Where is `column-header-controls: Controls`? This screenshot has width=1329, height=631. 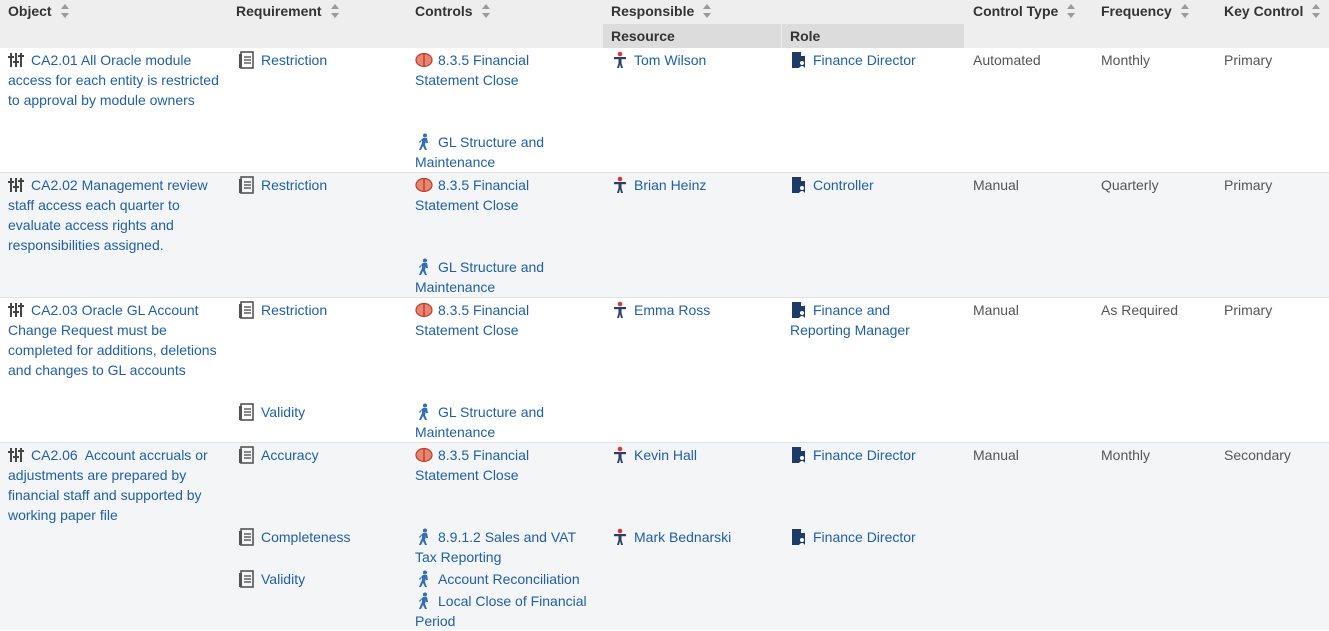
column-header-controls: Controls is located at coordinates (453, 11).